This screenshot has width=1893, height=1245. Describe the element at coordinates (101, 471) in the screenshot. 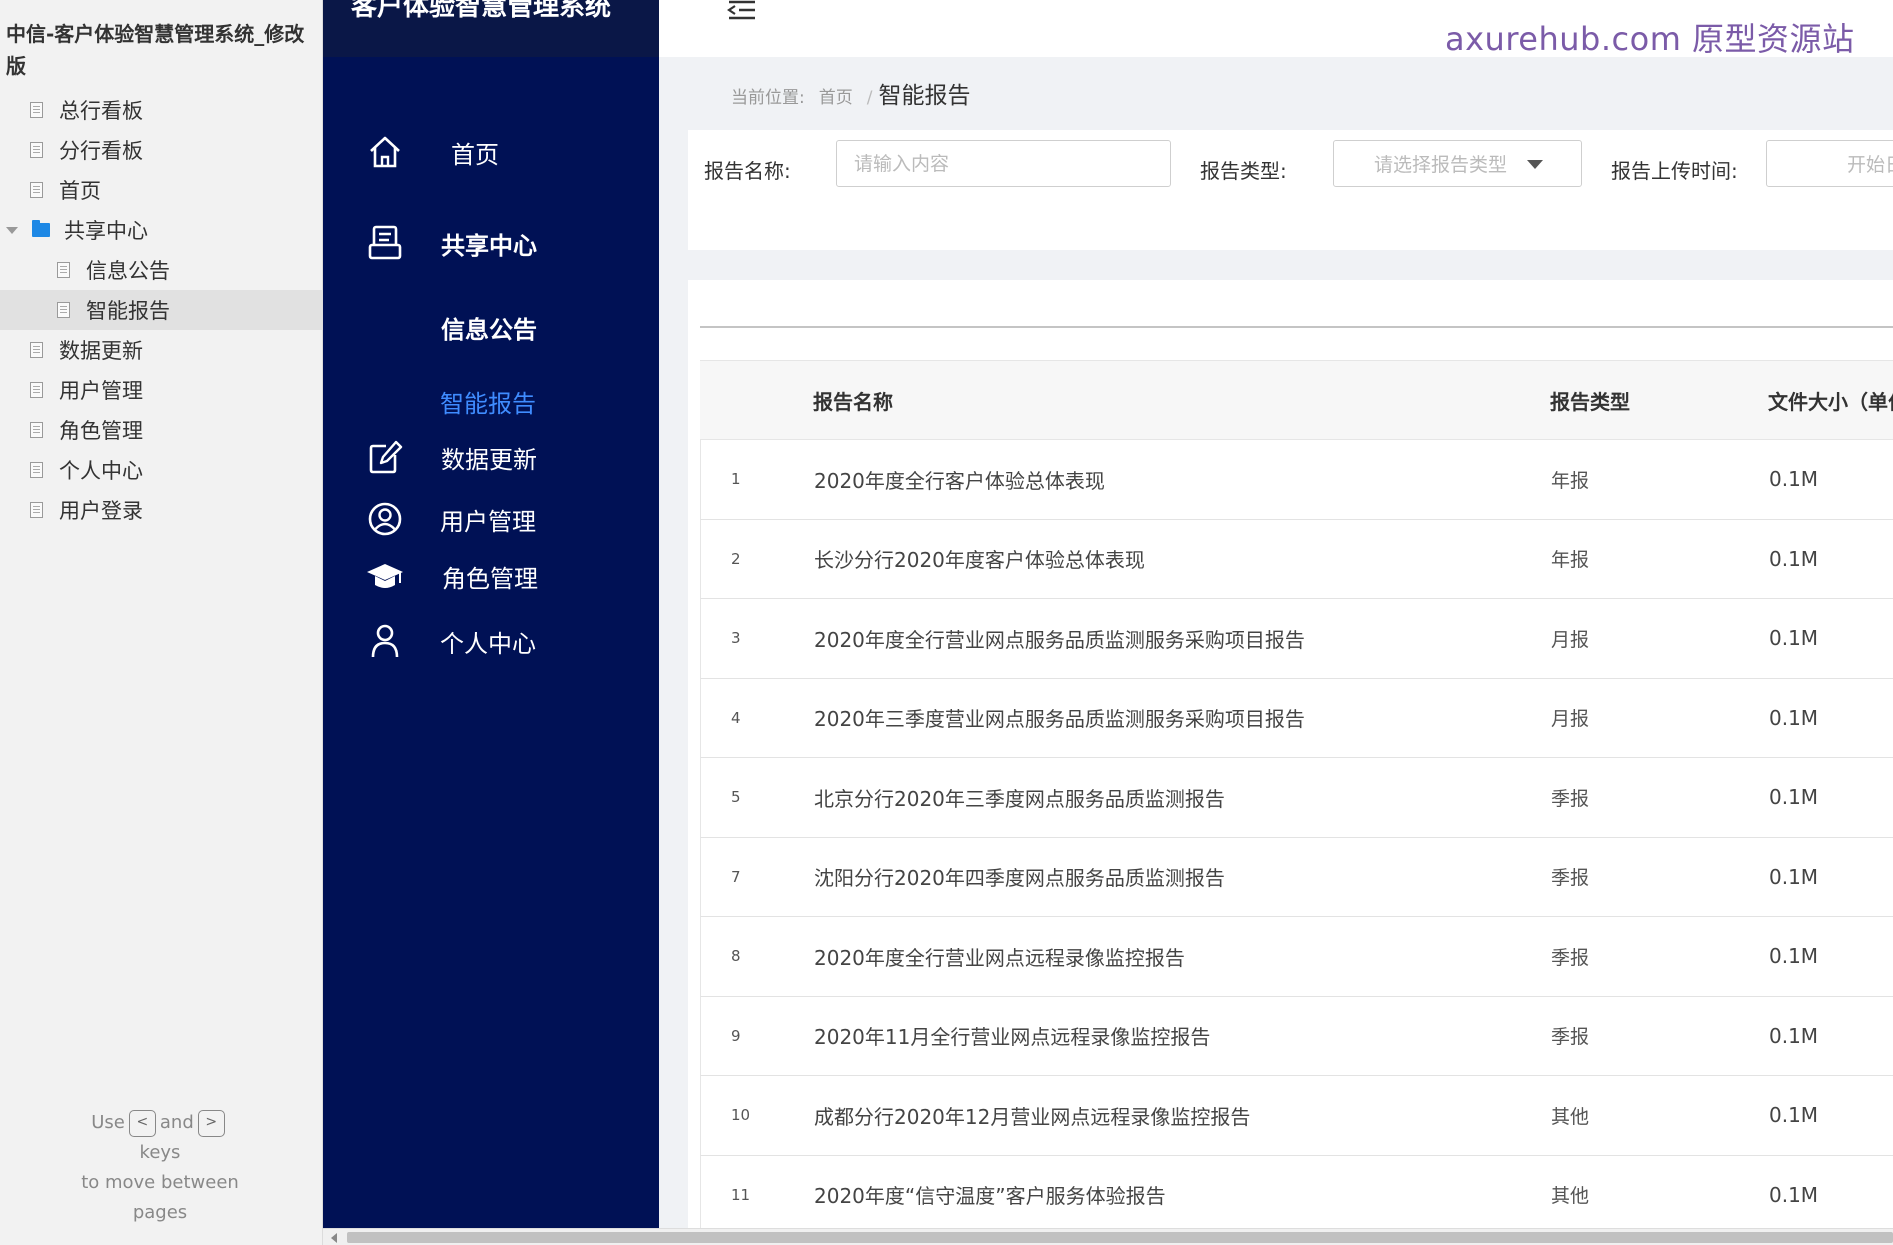

I see `tree-item-label: 个人中心` at that location.